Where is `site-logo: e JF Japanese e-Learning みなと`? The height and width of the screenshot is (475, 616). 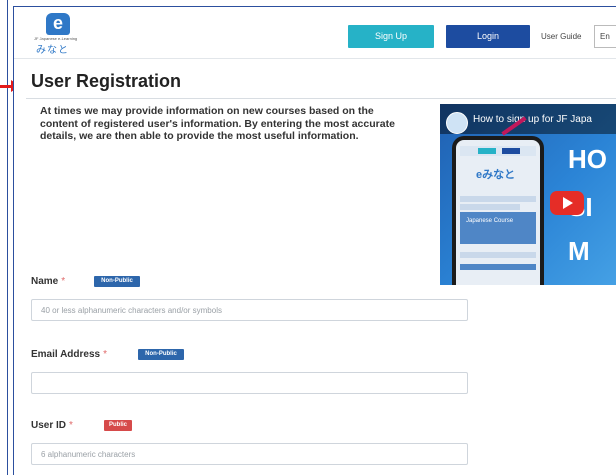
site-logo: e JF Japanese e-Learning みなと is located at coordinates (59, 34).